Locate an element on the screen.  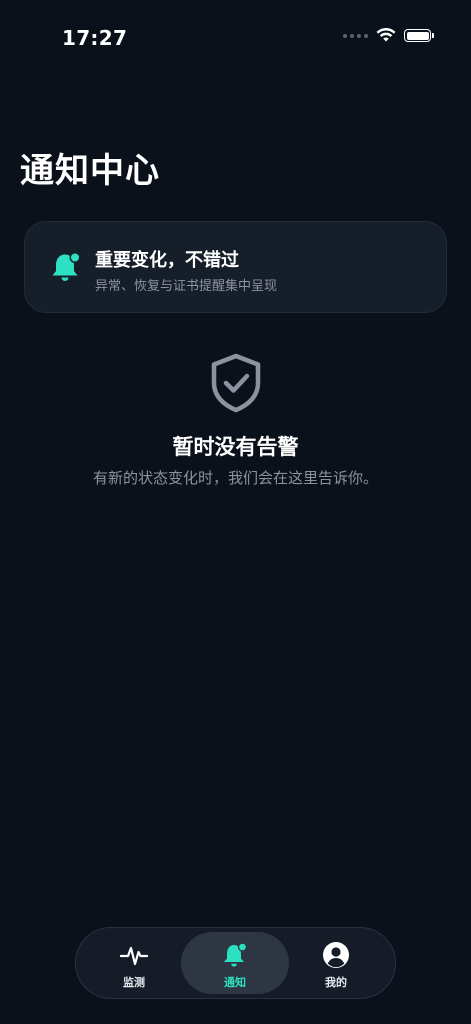
wifi-icon is located at coordinates (386, 35).